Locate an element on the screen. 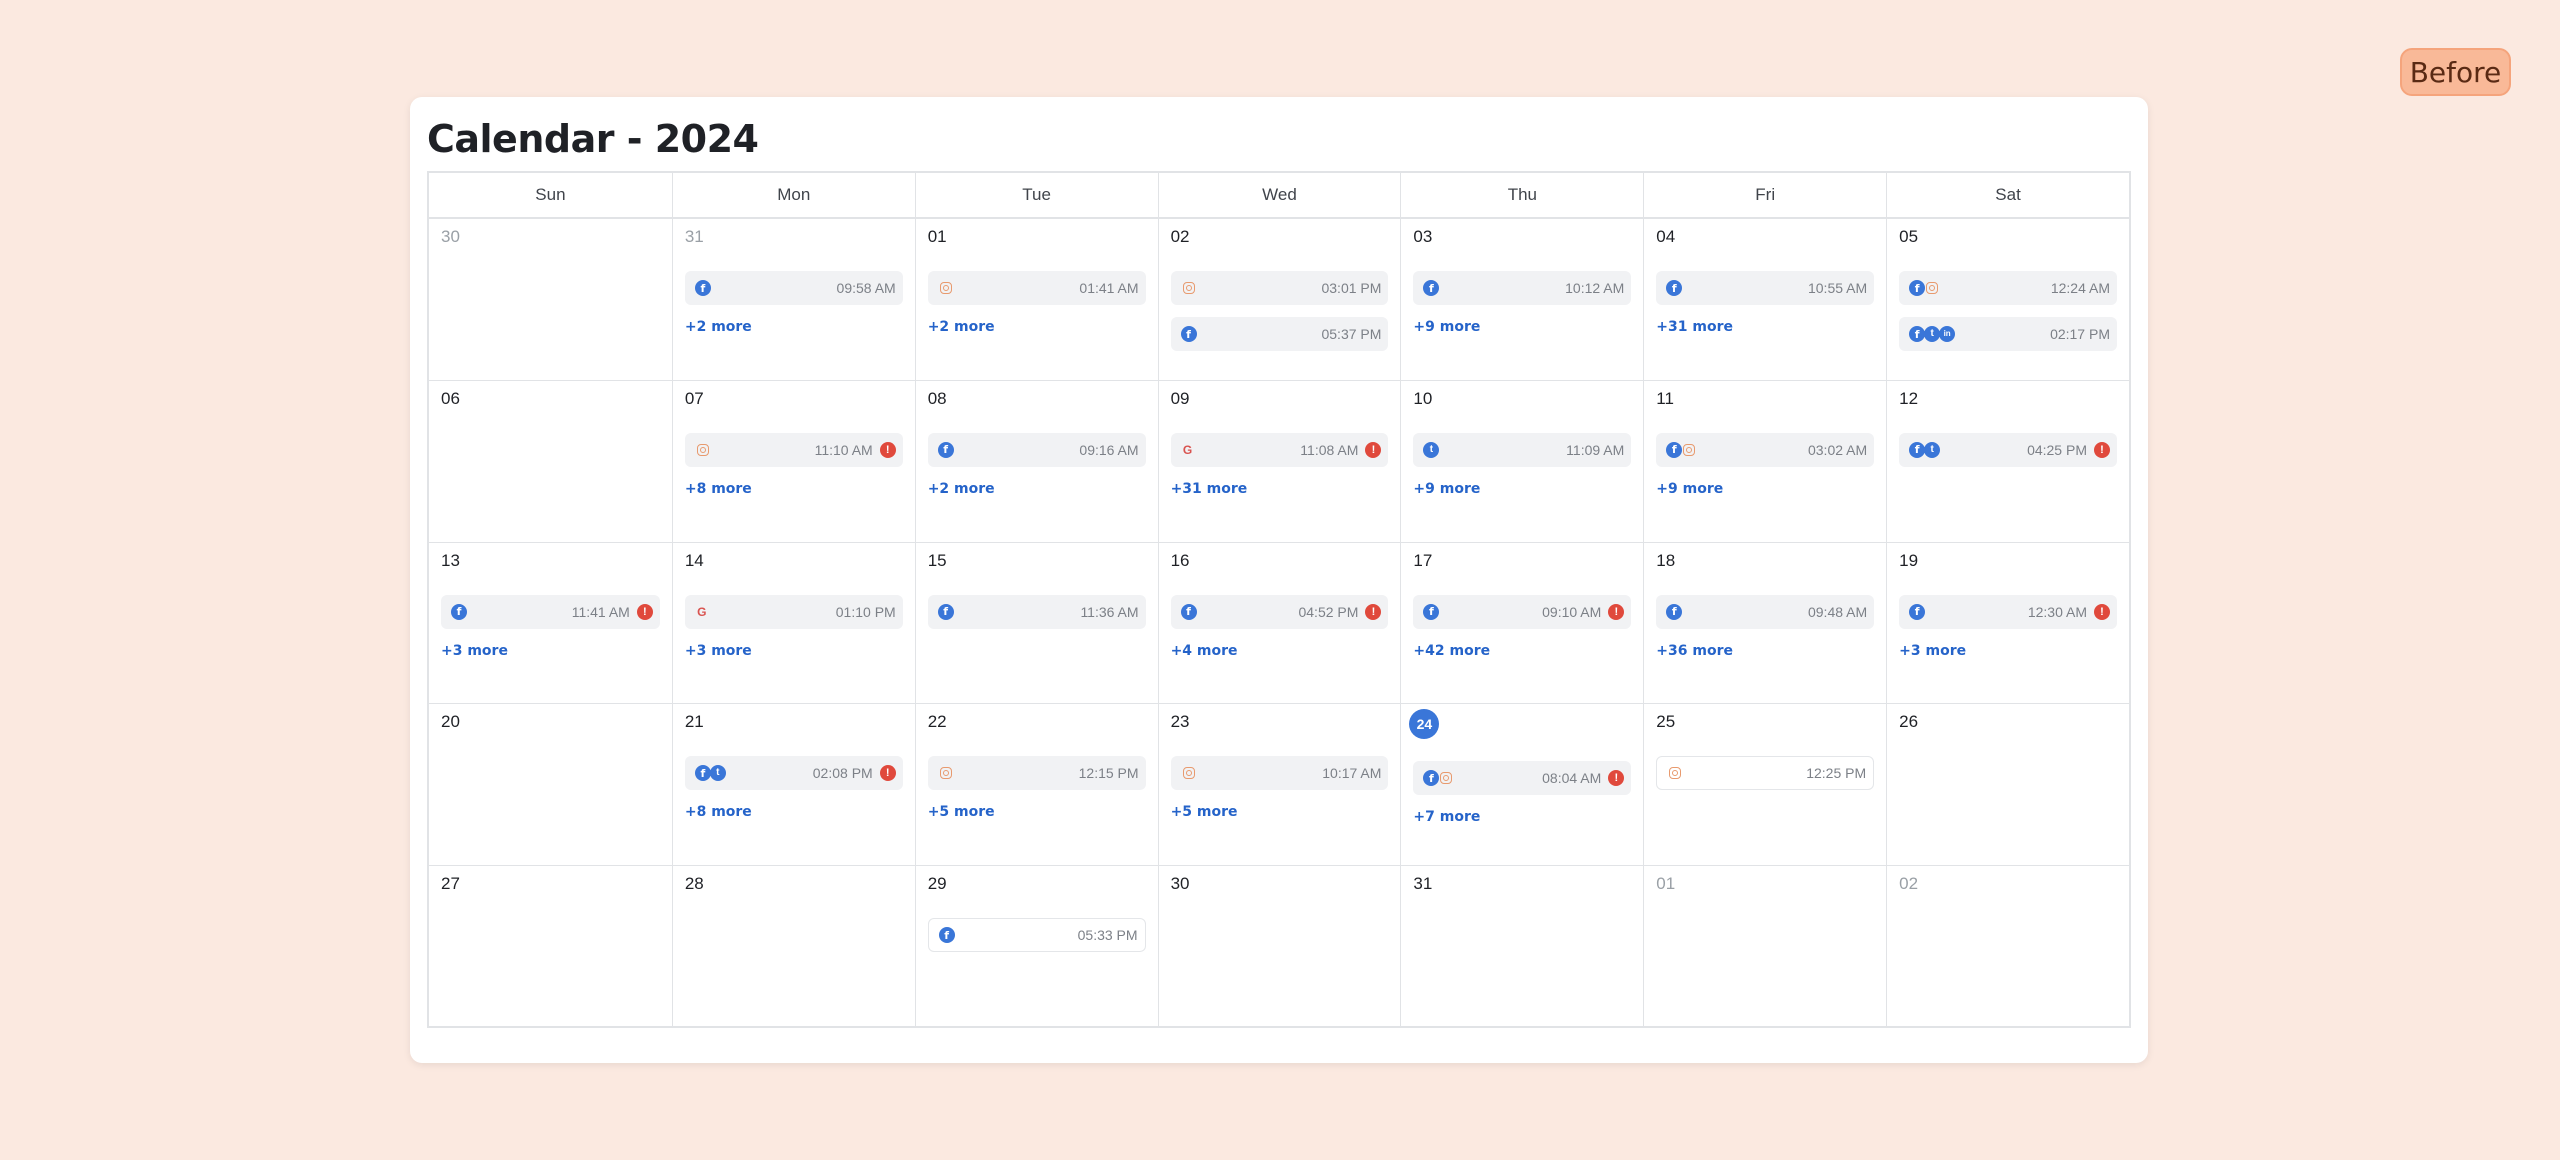 The width and height of the screenshot is (2560, 1160). day-cell: 13 f 11:41 AM! +3 more is located at coordinates (550, 623).